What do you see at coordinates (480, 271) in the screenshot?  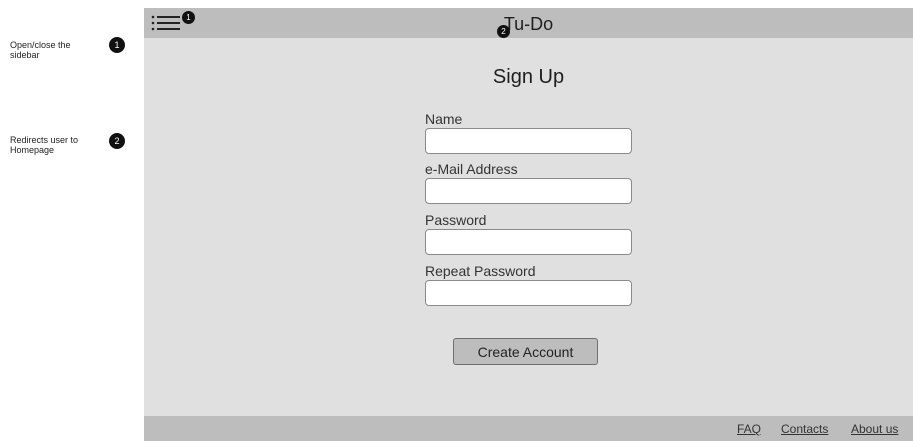 I see `repeat-password-label: Repeat Password` at bounding box center [480, 271].